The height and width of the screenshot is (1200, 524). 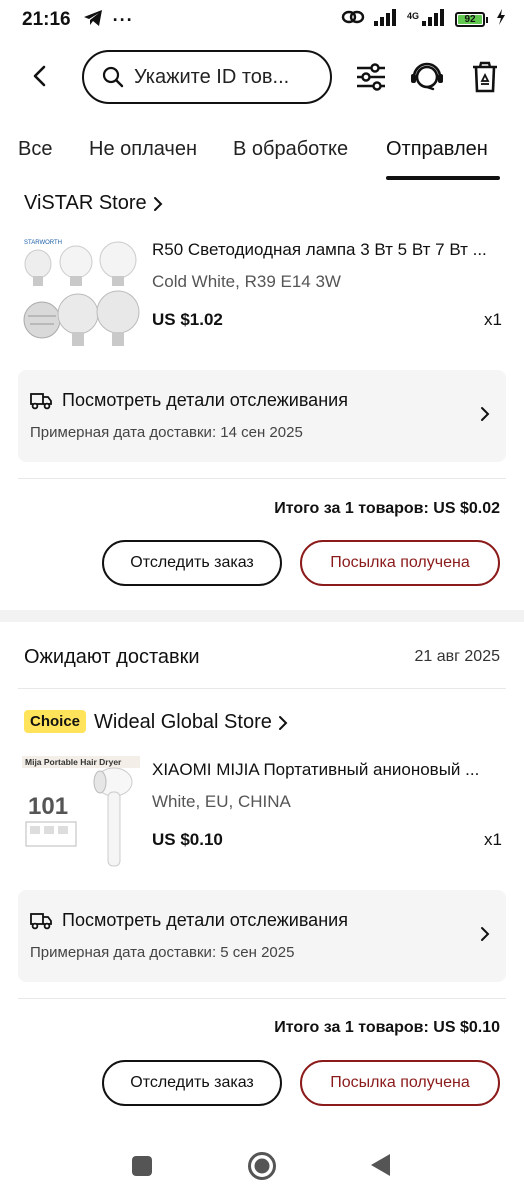 What do you see at coordinates (46, 19) in the screenshot?
I see `status-time: 21:16` at bounding box center [46, 19].